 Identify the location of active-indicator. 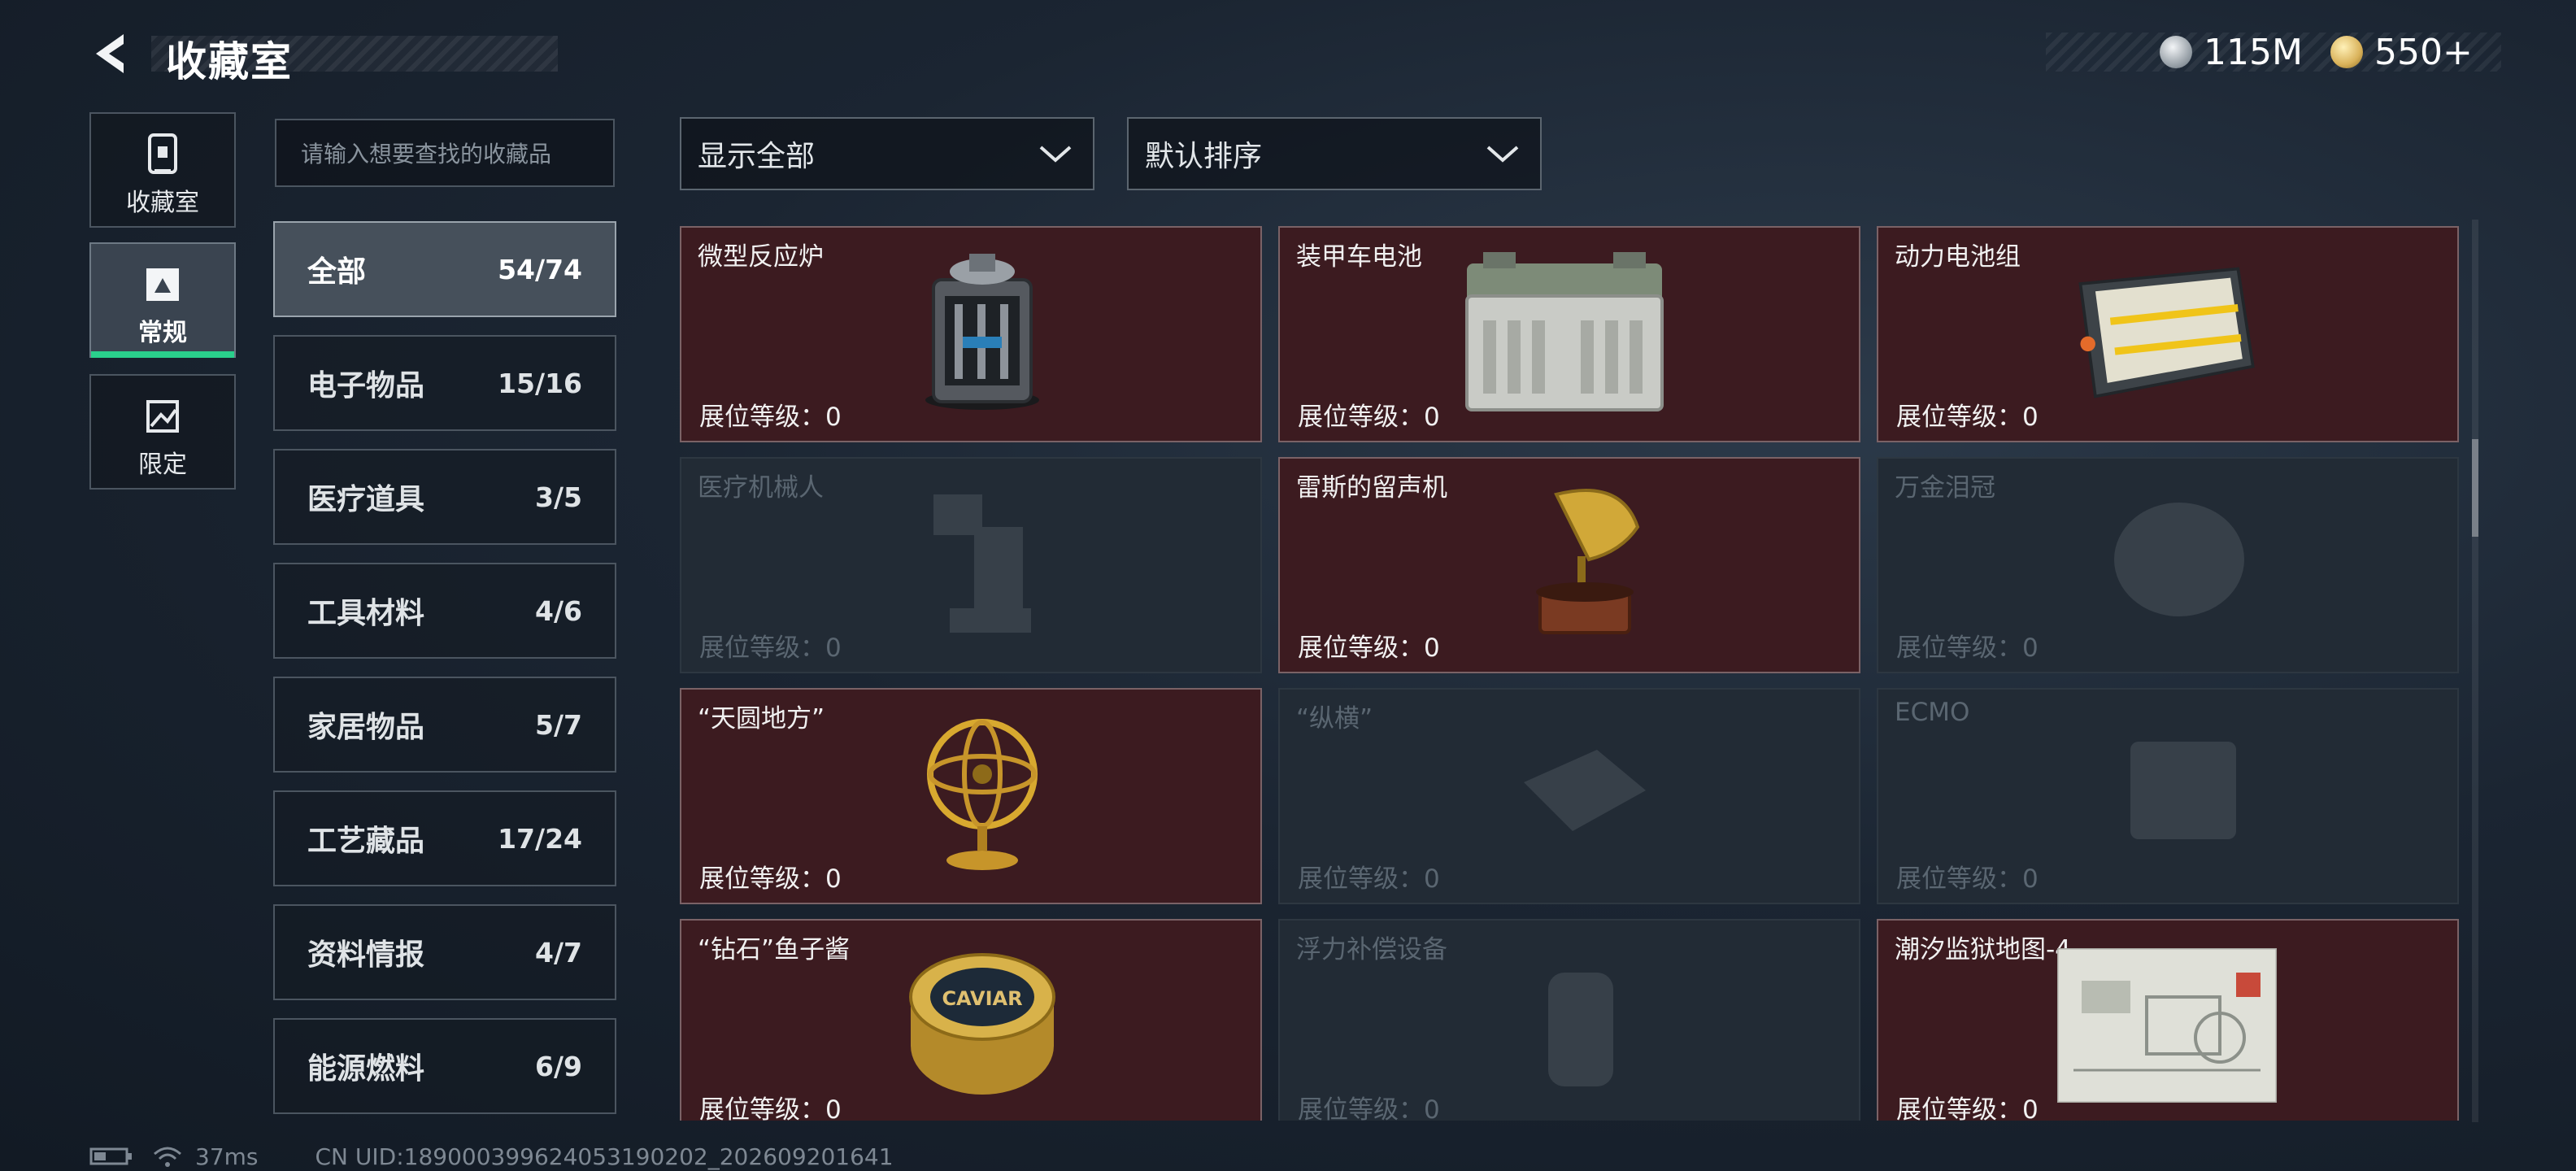
(163, 354).